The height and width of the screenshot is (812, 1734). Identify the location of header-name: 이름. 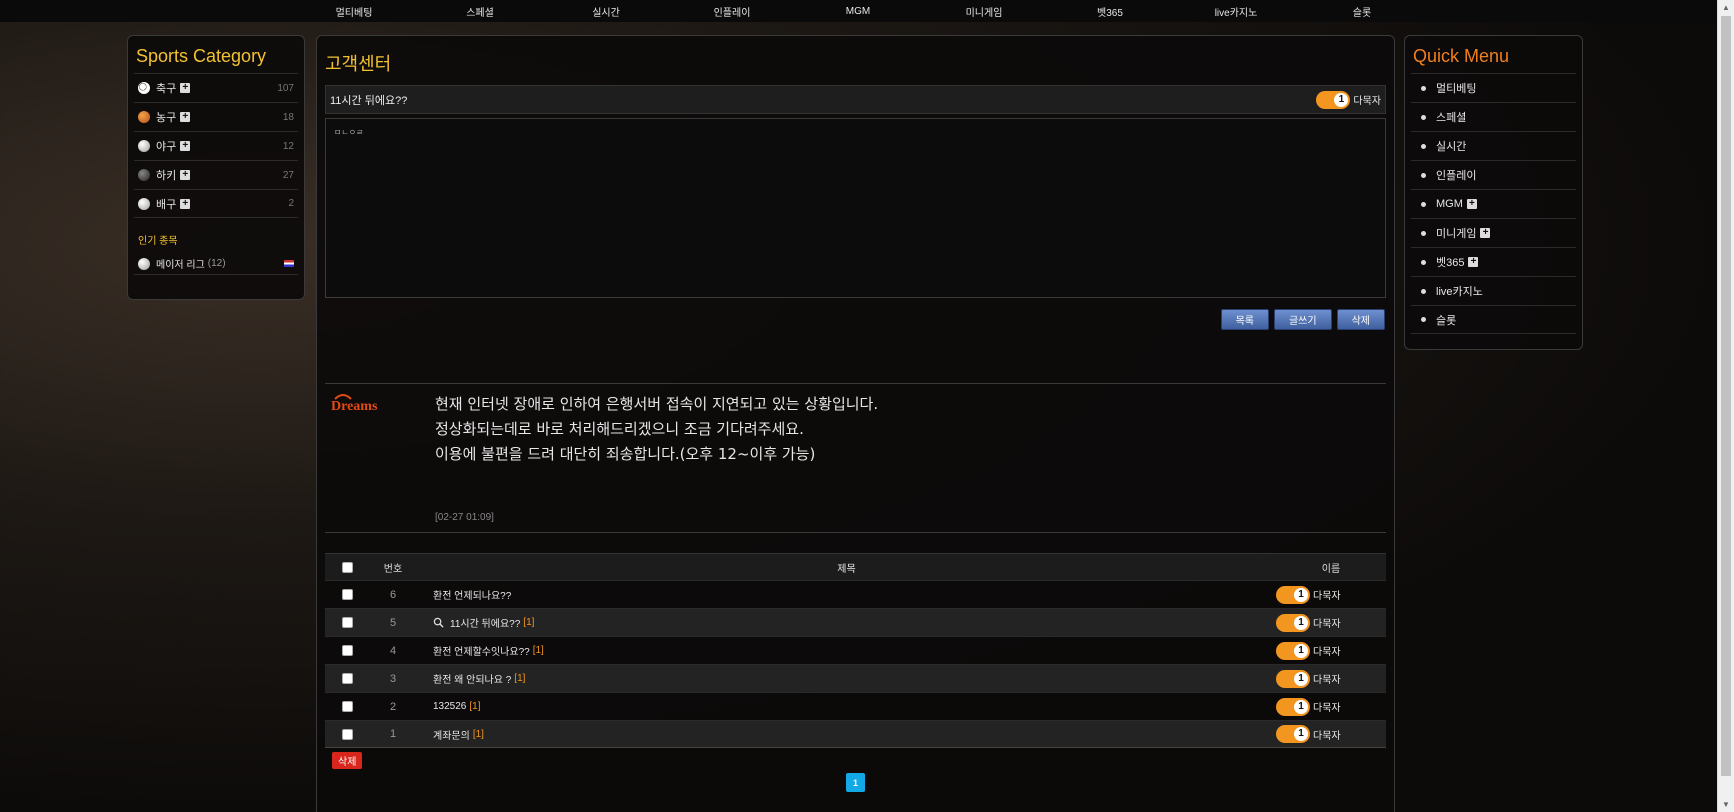
(1331, 569).